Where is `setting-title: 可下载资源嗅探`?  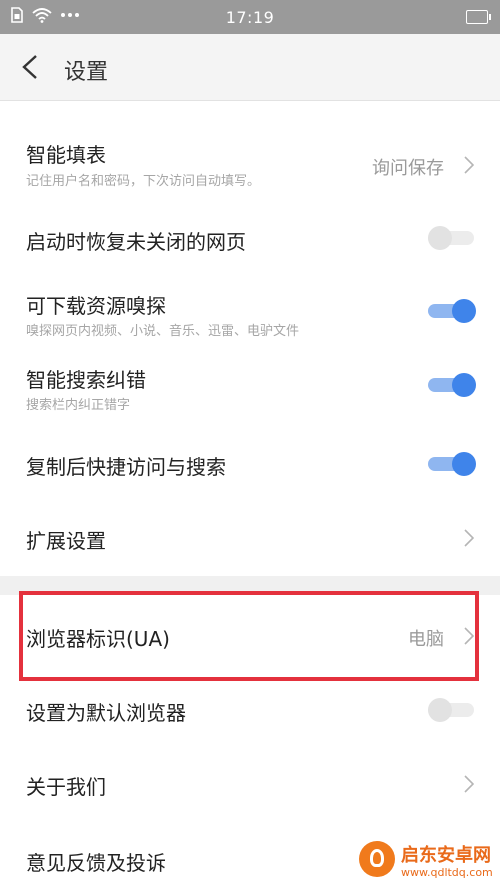 setting-title: 可下载资源嗅探 is located at coordinates (96, 306).